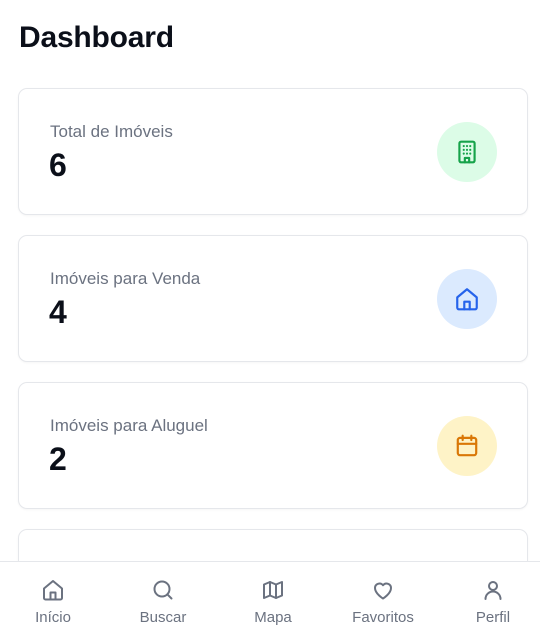 The width and height of the screenshot is (540, 635). I want to click on bottom-nav: Início Buscar Mapa Favoritos Perfil, so click(270, 598).